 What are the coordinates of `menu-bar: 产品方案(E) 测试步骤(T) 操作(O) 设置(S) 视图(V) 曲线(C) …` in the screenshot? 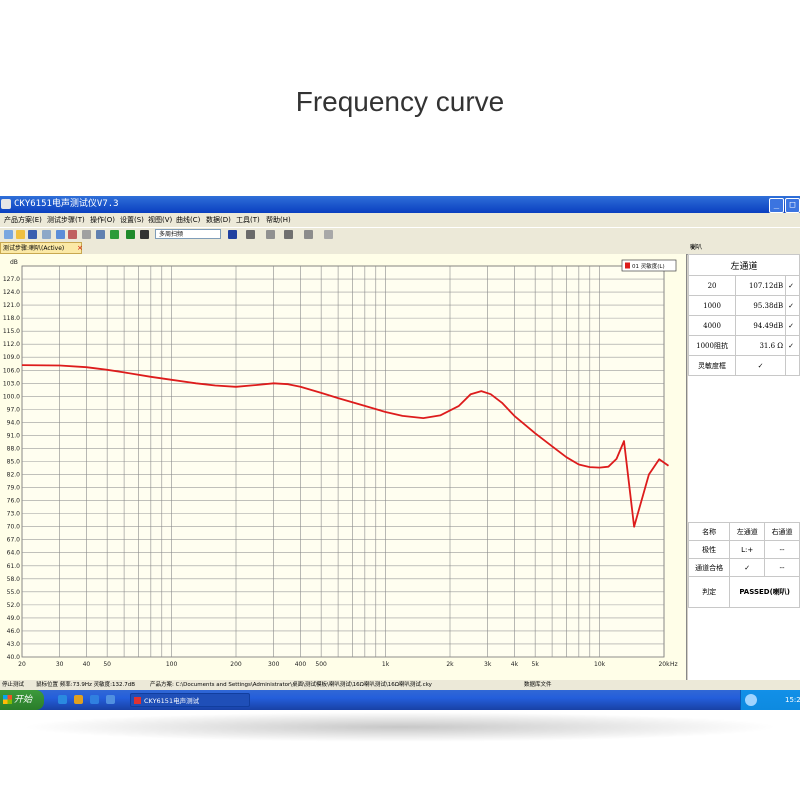 It's located at (400, 220).